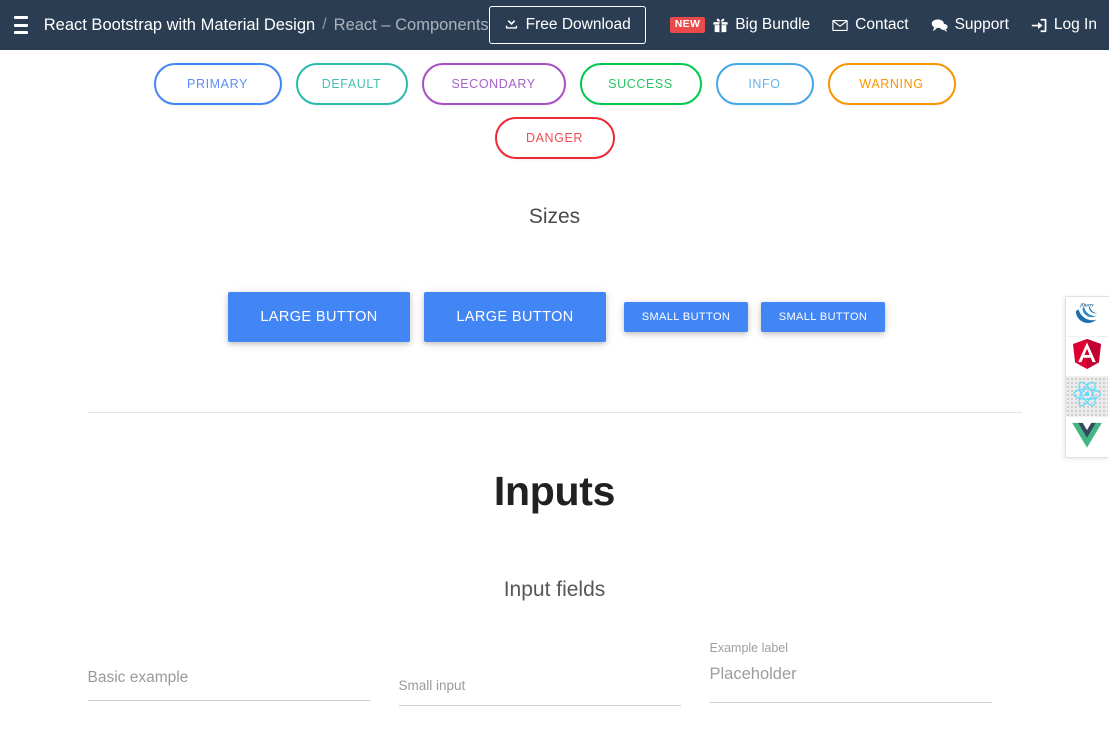  What do you see at coordinates (554, 216) in the screenshot?
I see `sizes-heading: Sizes` at bounding box center [554, 216].